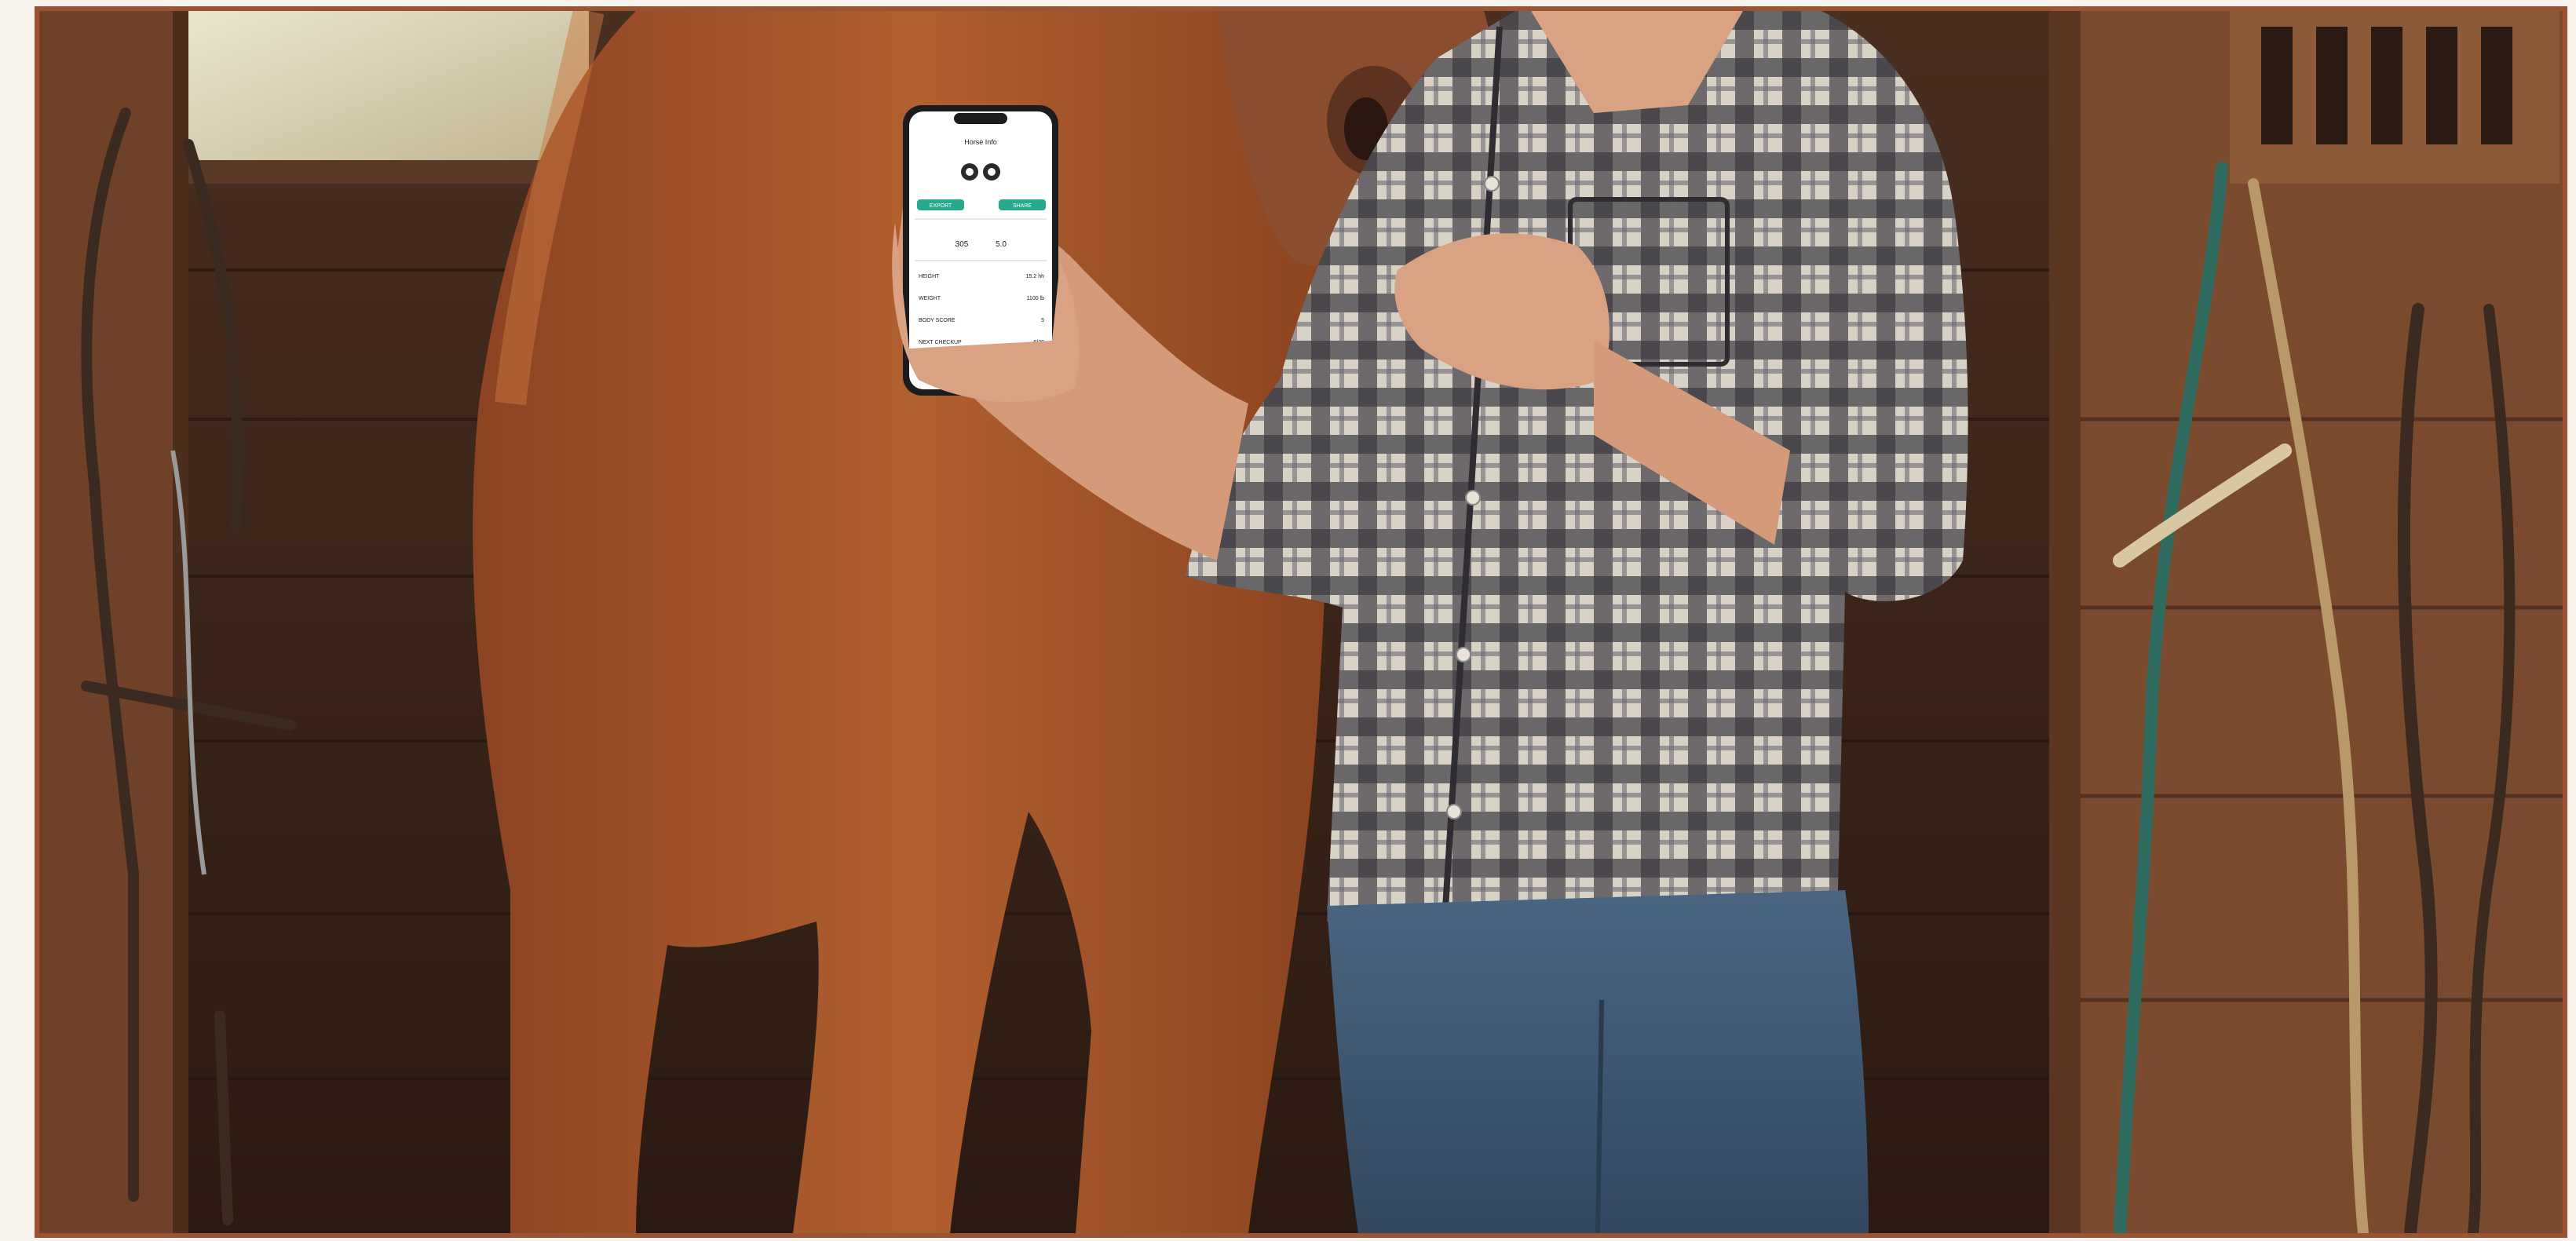  What do you see at coordinates (1035, 276) in the screenshot?
I see `row-value-1: 15.2 hh` at bounding box center [1035, 276].